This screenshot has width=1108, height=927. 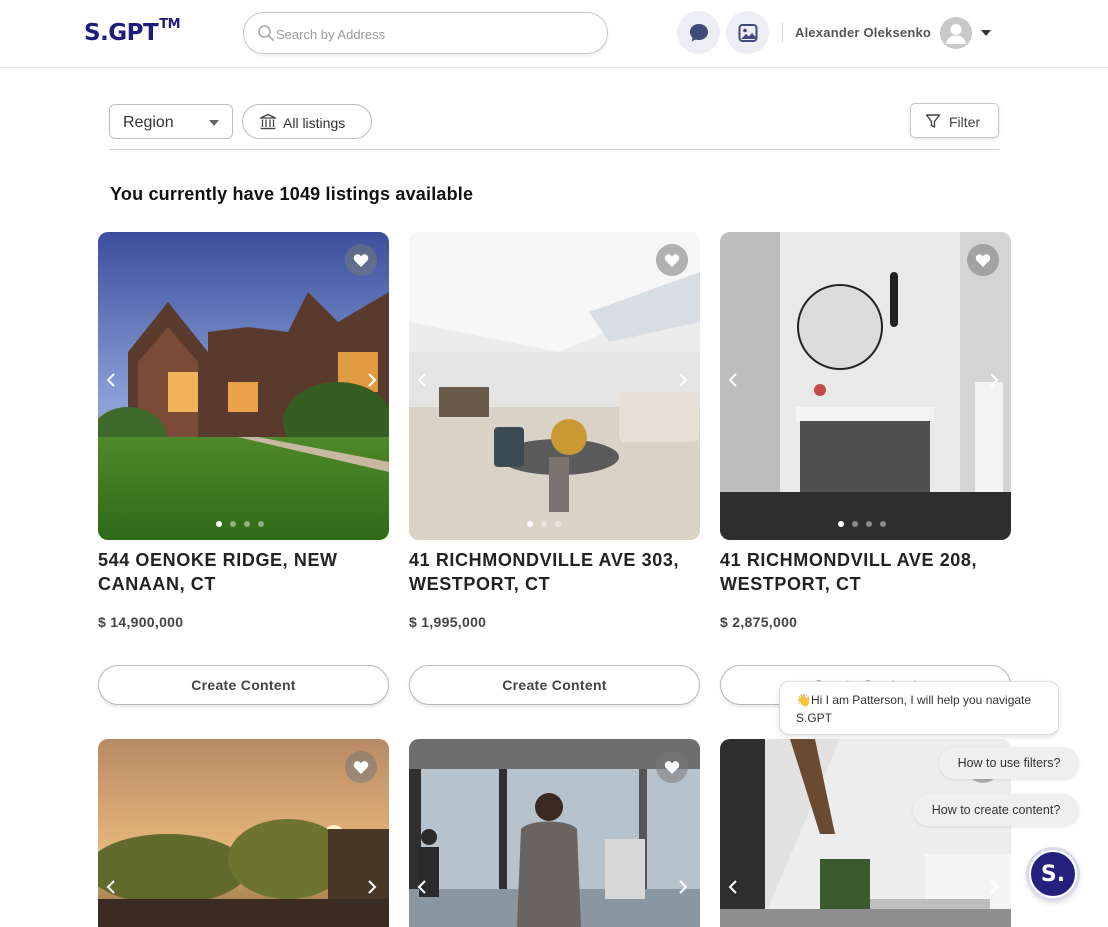 I want to click on listing-price: $ 14,900,000, so click(x=141, y=622).